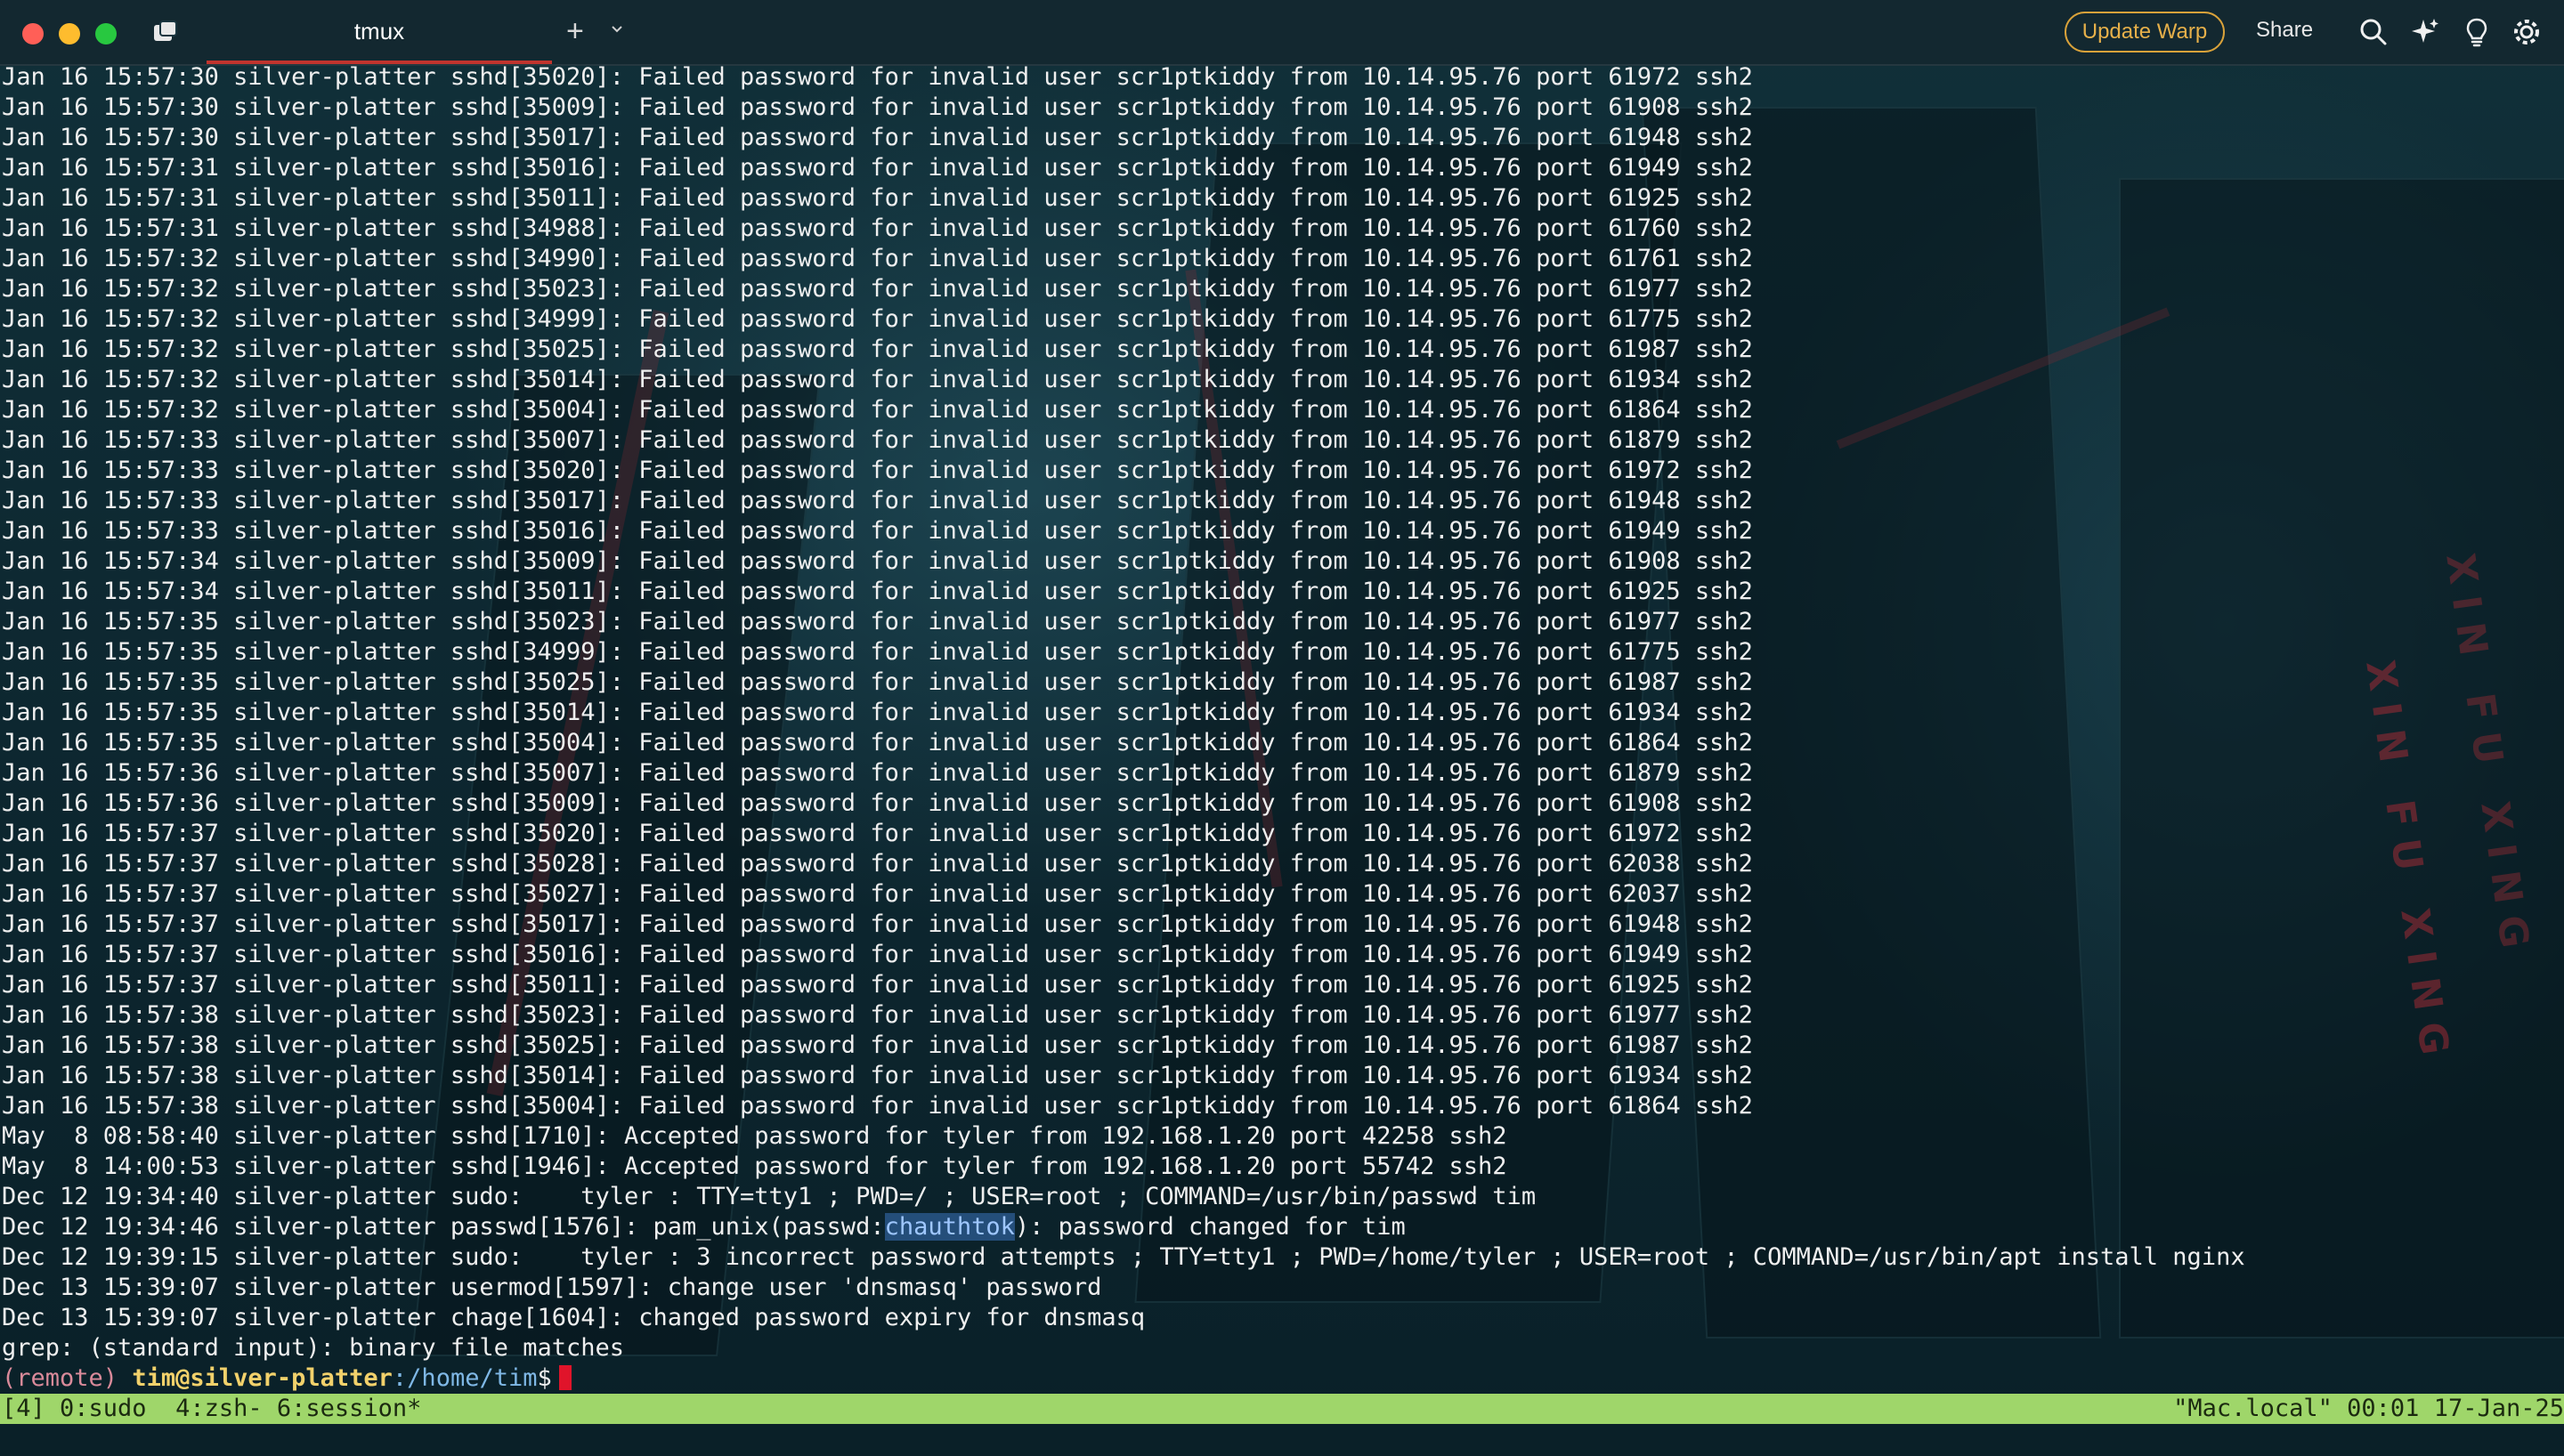  Describe the element at coordinates (1282, 1378) in the screenshot. I see `command-prompt: (remote) tim@silver-platter:/home/tim$` at that location.